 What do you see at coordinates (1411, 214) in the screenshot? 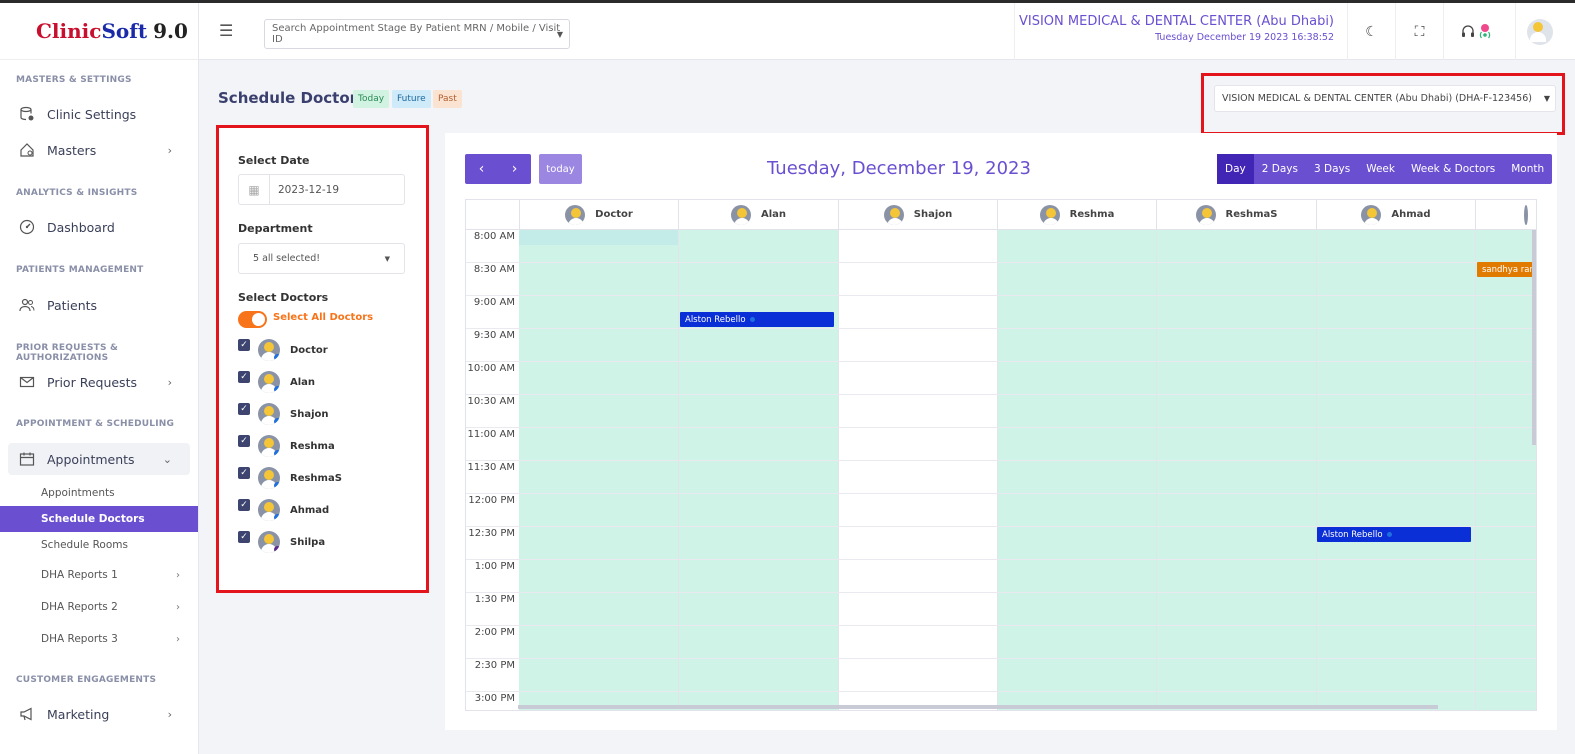
I see `column-doctor-name: Ahmad` at bounding box center [1411, 214].